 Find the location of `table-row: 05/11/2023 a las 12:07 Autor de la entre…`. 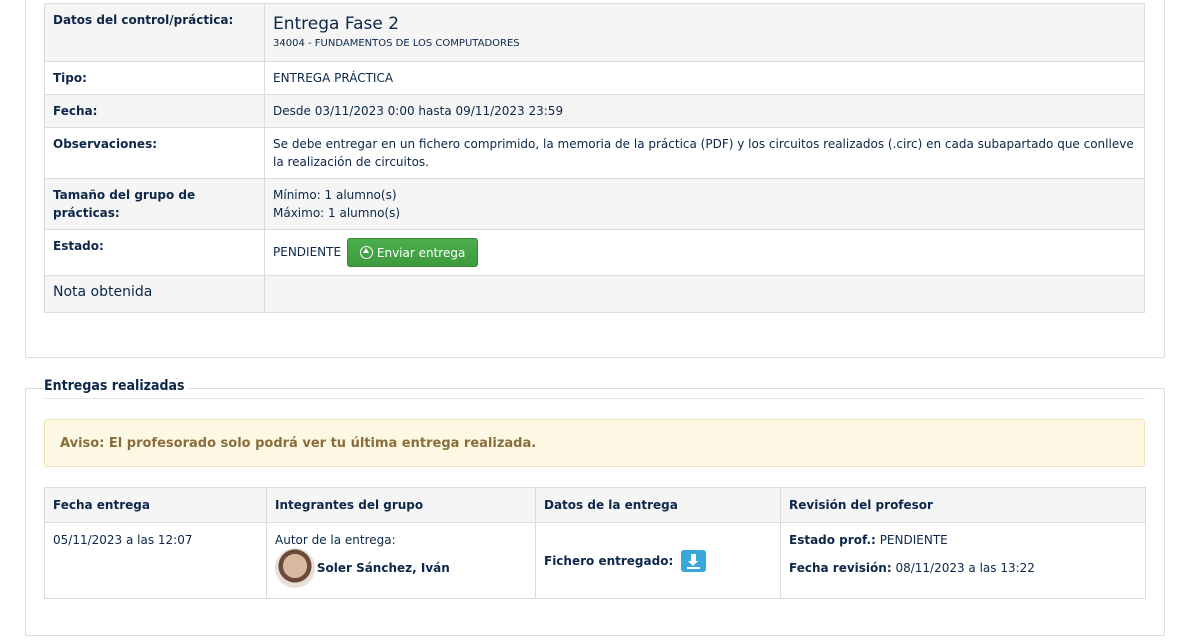

table-row: 05/11/2023 a las 12:07 Autor de la entre… is located at coordinates (595, 560).